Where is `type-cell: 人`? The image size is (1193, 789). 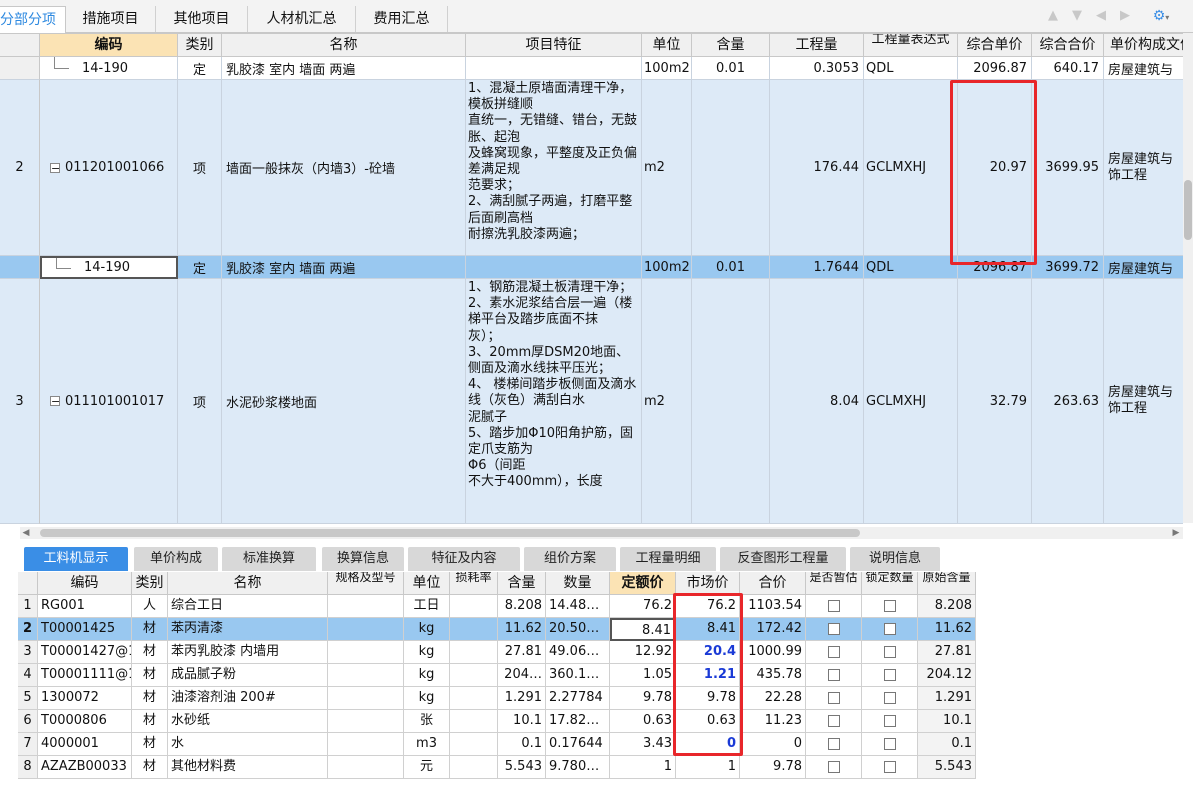 type-cell: 人 is located at coordinates (150, 606).